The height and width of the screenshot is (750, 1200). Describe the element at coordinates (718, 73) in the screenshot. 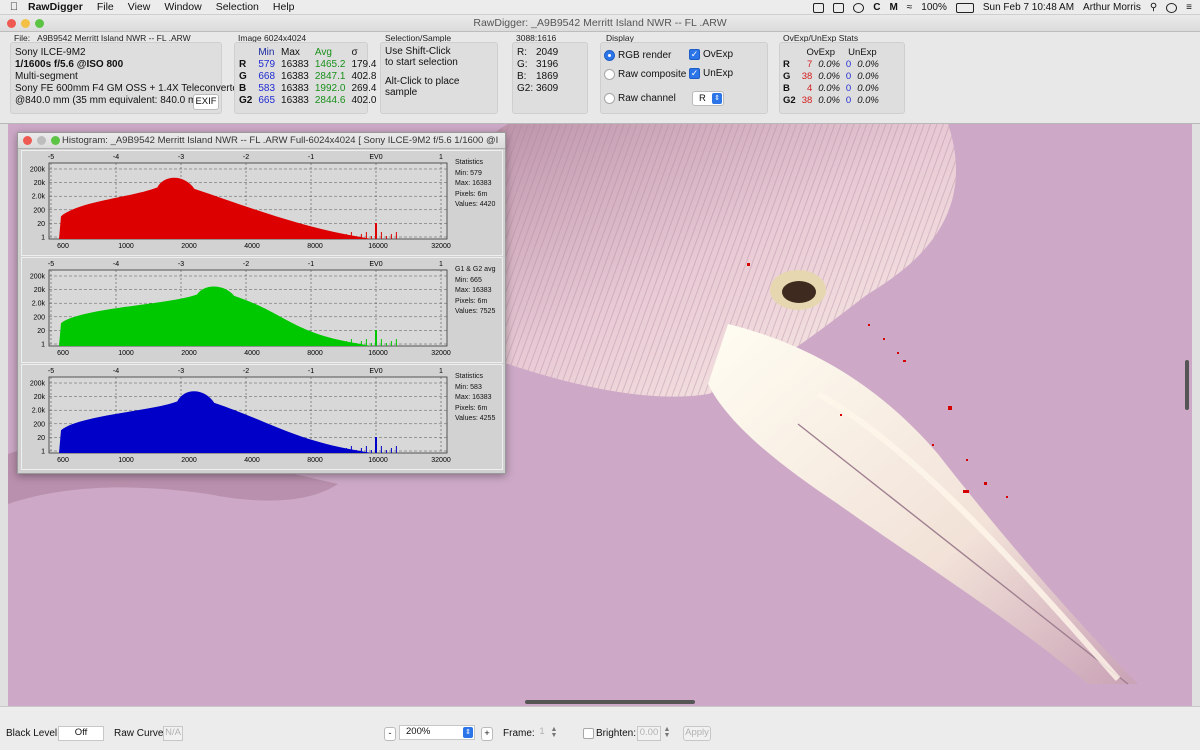

I see `unexp-label: UnExp` at that location.